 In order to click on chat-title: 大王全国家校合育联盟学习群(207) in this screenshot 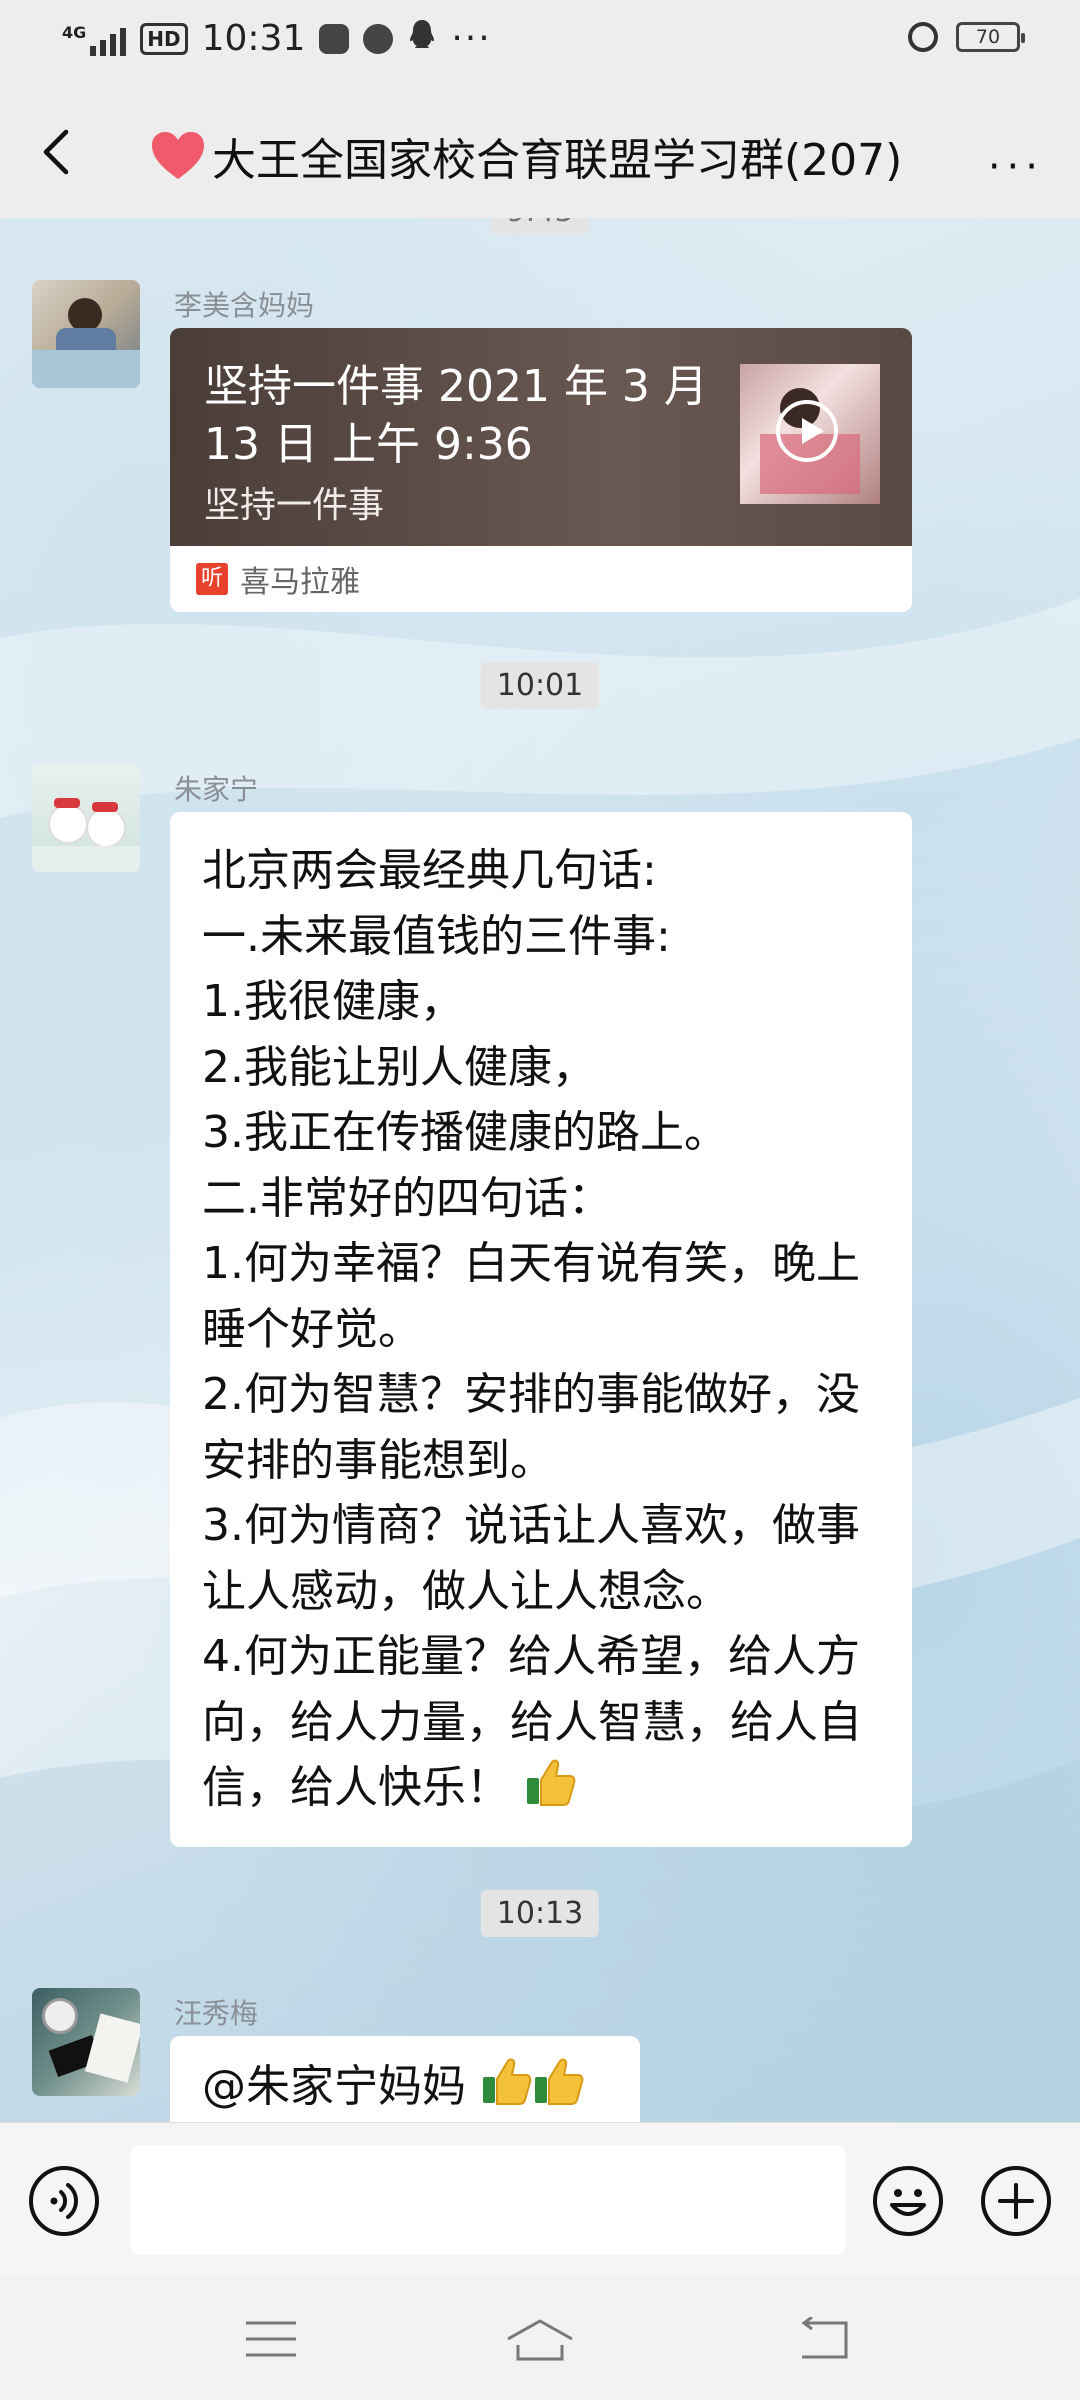, I will do `click(526, 156)`.